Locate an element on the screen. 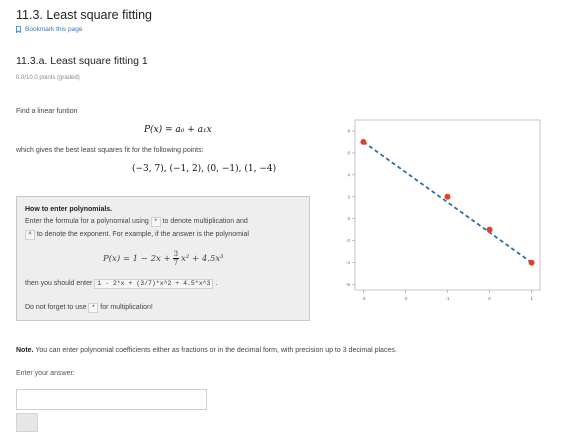 The image size is (576, 444). example-fraction: 3 7 is located at coordinates (176, 258).